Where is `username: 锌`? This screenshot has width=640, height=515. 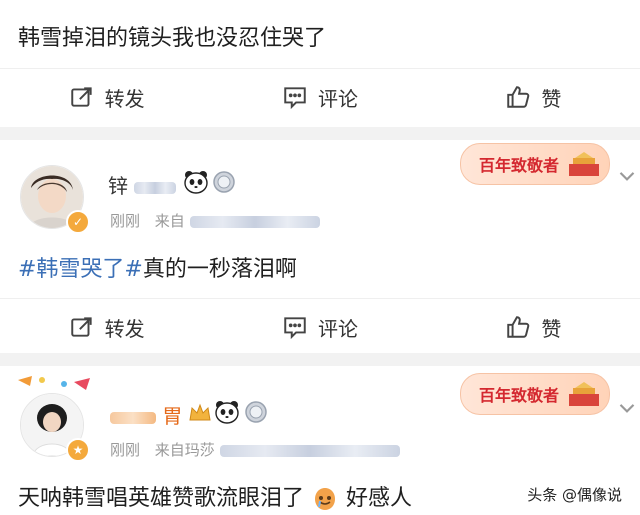 username: 锌 is located at coordinates (142, 184).